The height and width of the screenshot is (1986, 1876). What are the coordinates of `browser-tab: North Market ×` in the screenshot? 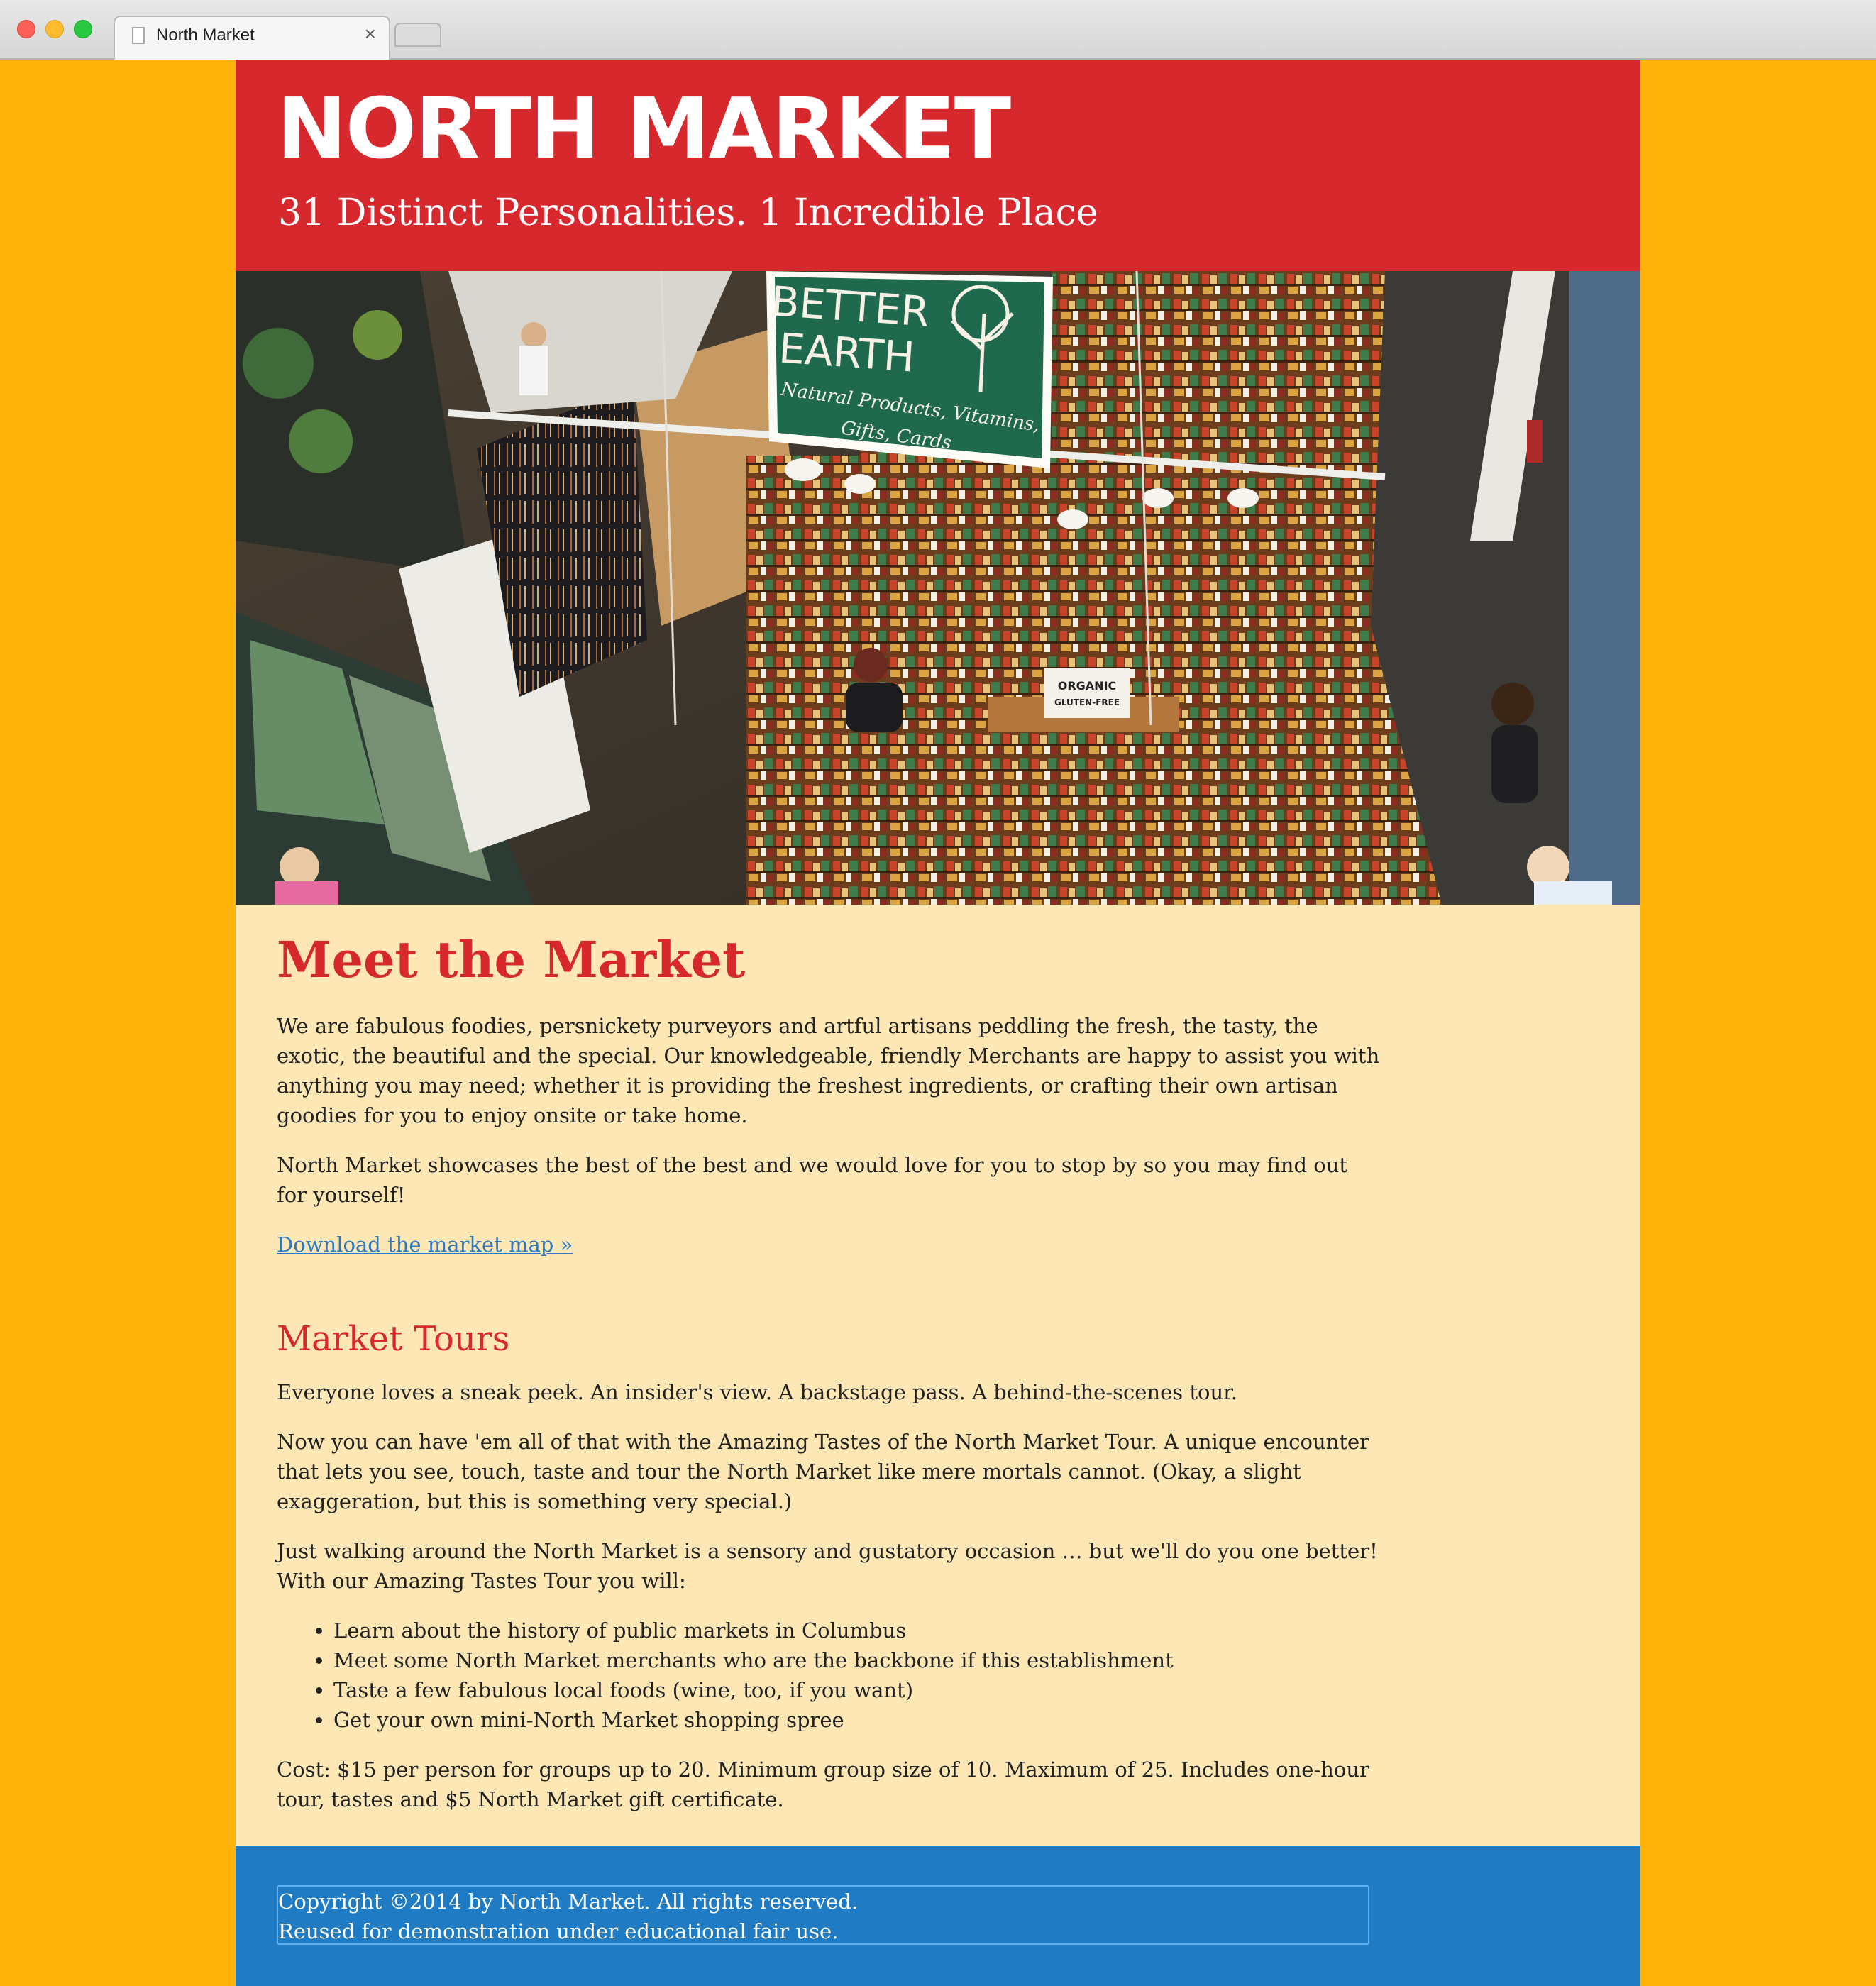 It's located at (252, 38).